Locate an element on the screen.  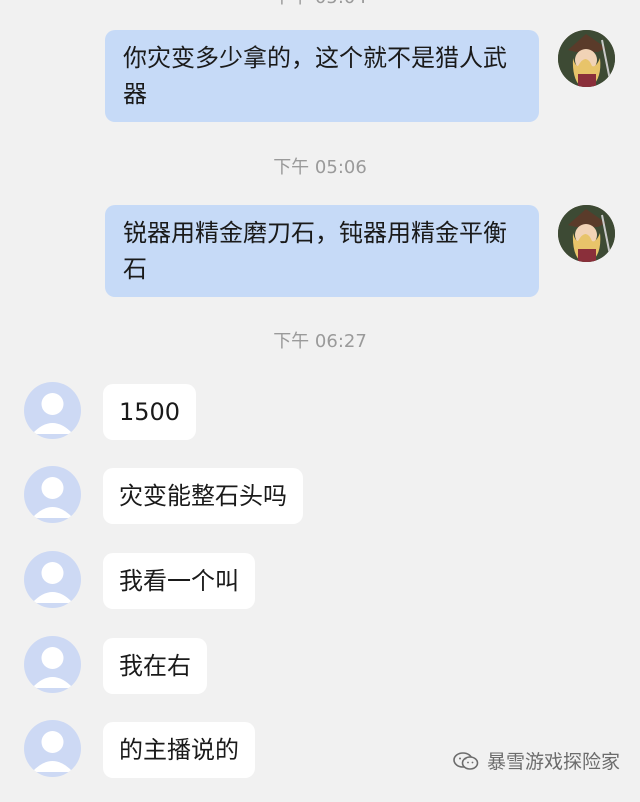
message-bubble-self: 锐器用精金磨刀石，钝器用精金平衡石 is located at coordinates (322, 251).